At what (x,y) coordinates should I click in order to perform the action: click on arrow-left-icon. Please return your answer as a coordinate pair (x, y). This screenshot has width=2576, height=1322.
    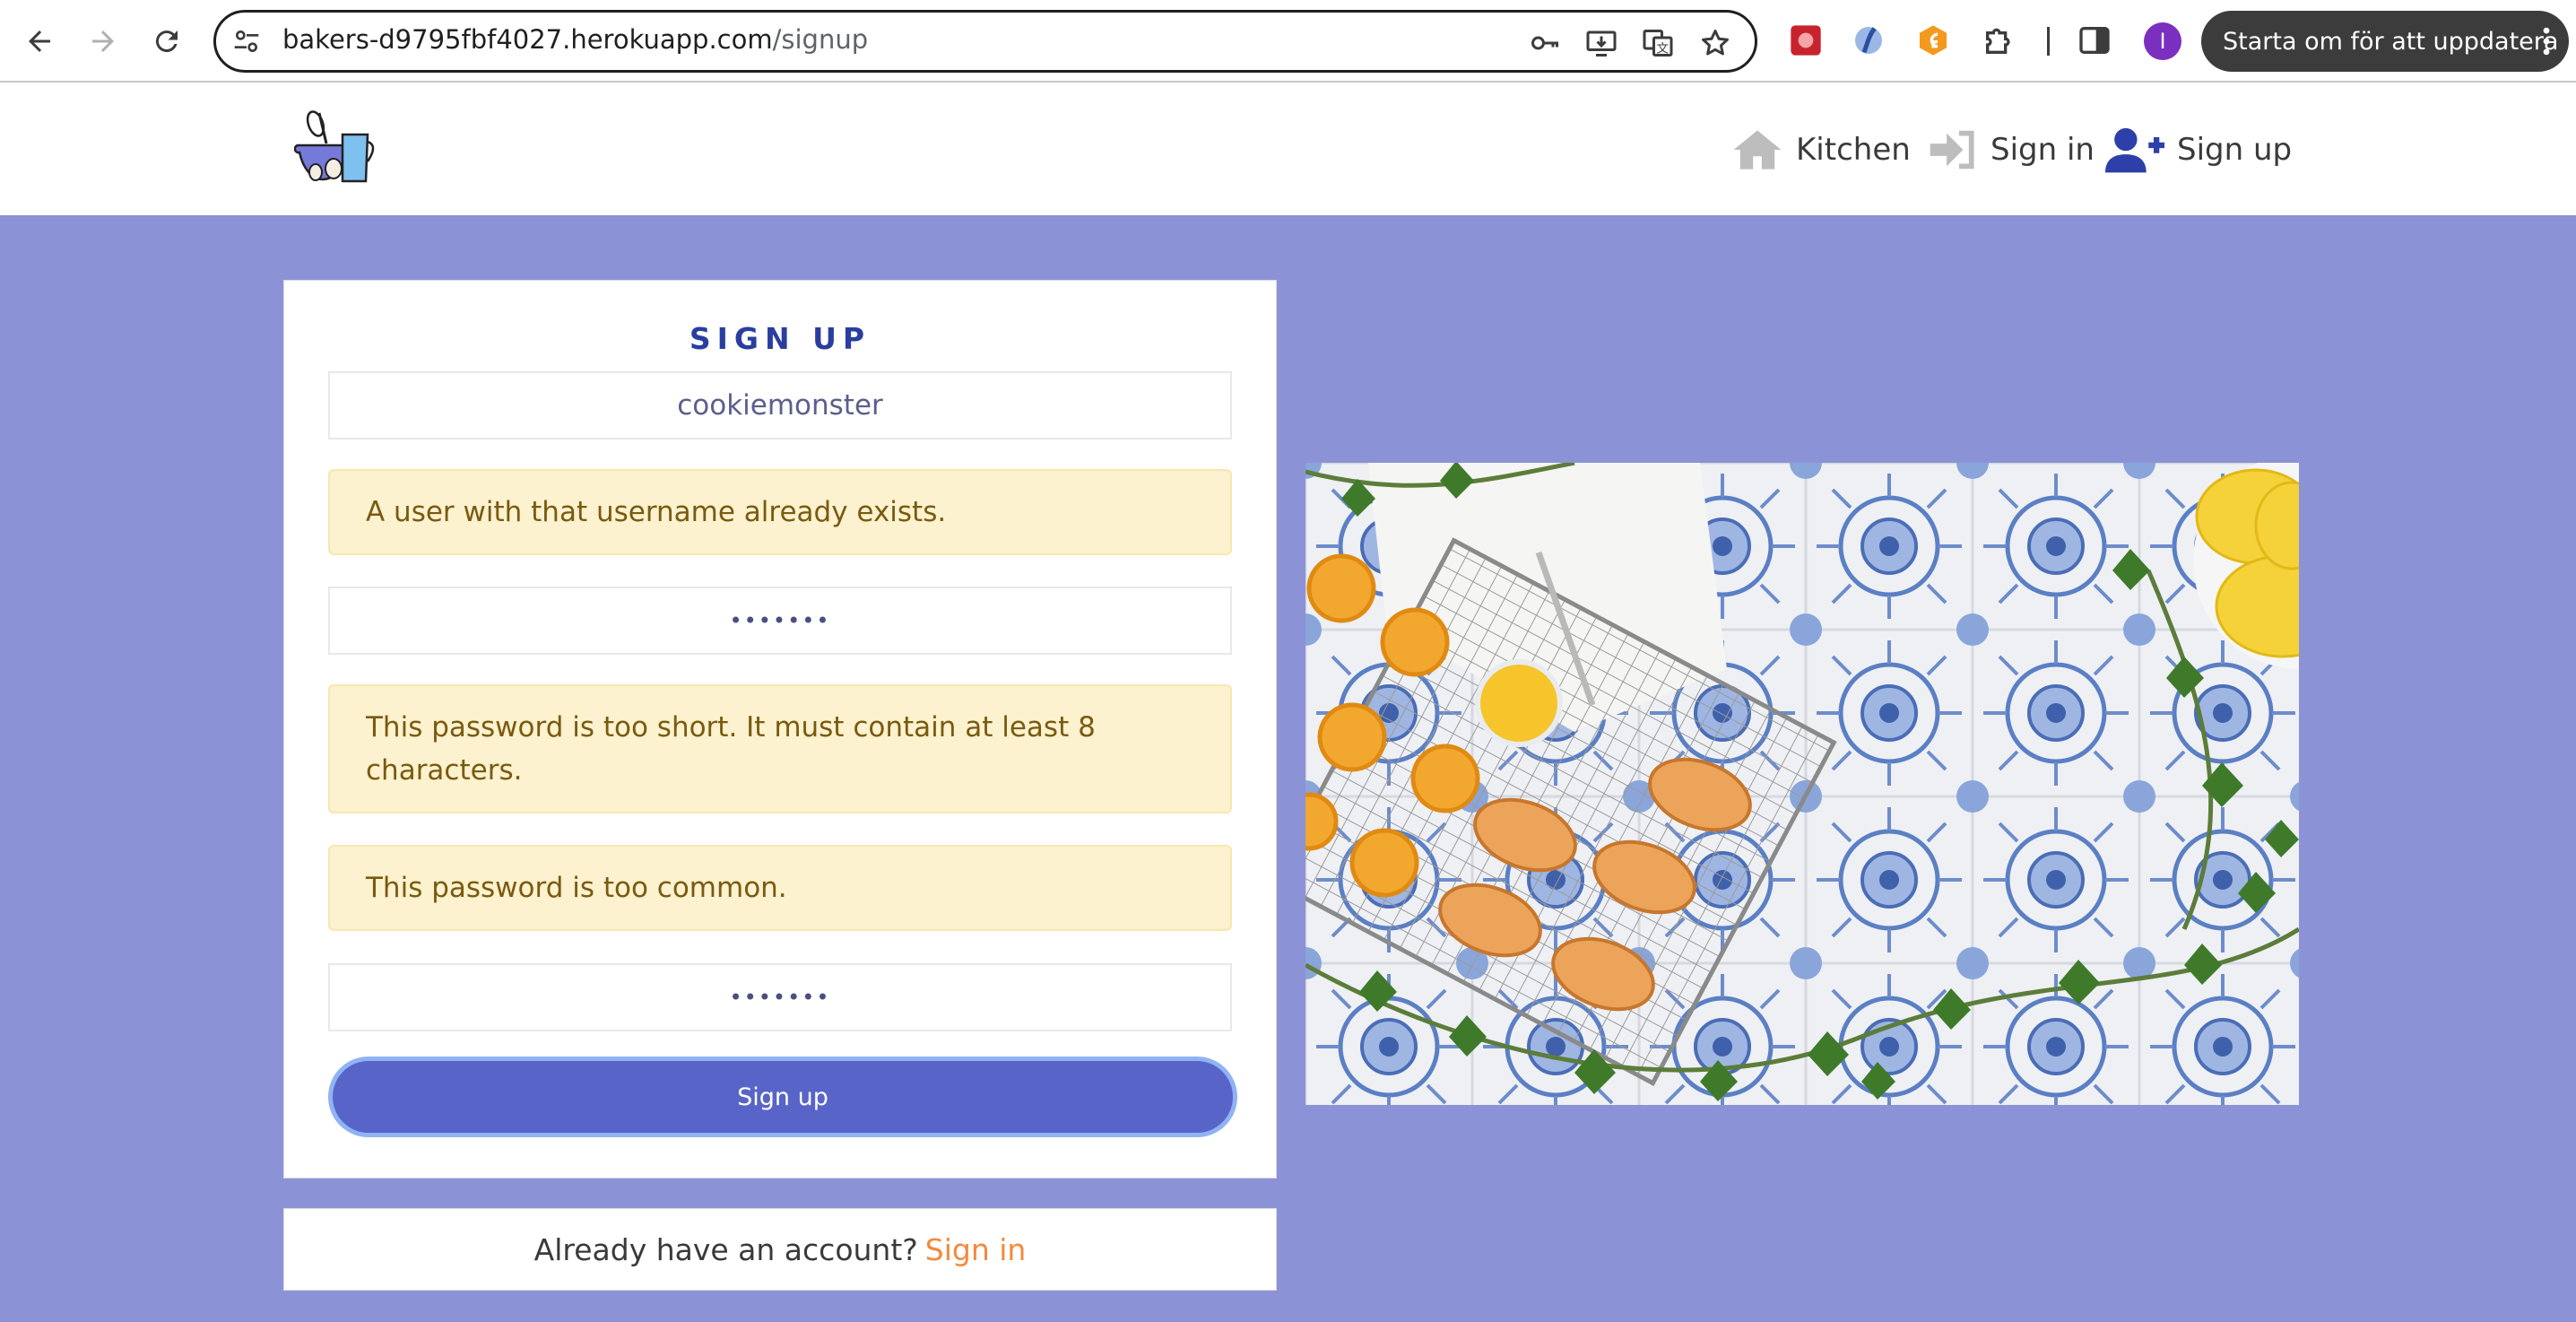
    Looking at the image, I should click on (39, 41).